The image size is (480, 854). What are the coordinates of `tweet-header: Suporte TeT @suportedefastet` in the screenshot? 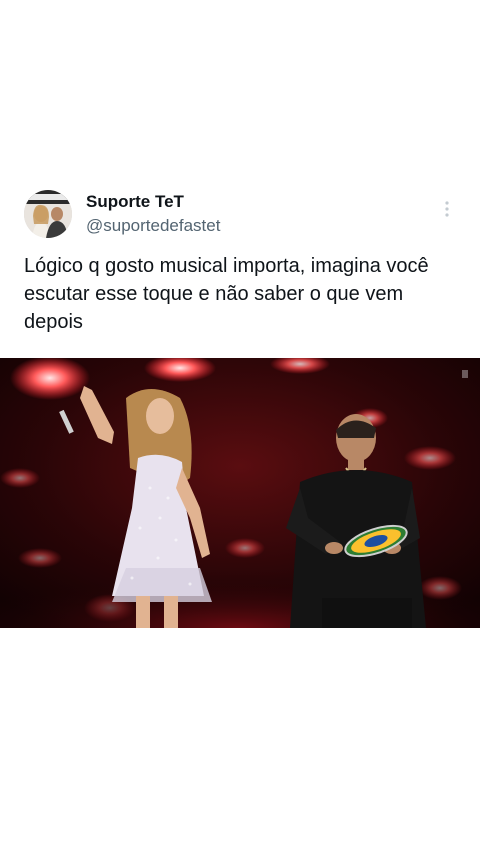 It's located at (240, 209).